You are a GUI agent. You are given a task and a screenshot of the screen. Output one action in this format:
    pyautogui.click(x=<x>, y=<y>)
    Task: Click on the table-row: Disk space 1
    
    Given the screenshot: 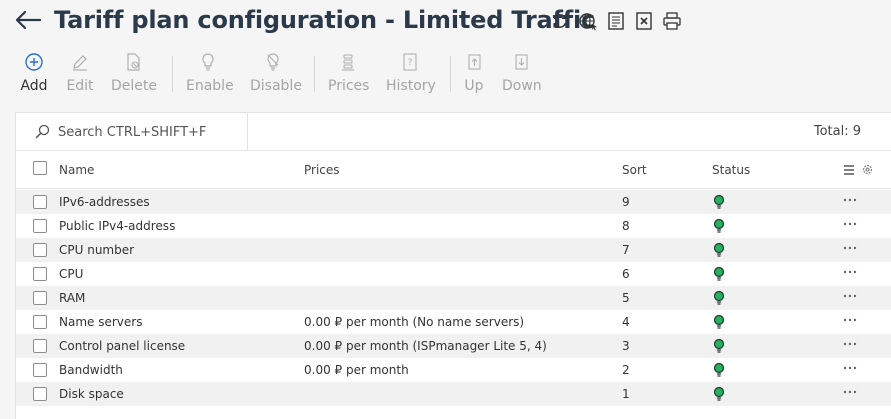 What is the action you would take?
    pyautogui.click(x=453, y=394)
    